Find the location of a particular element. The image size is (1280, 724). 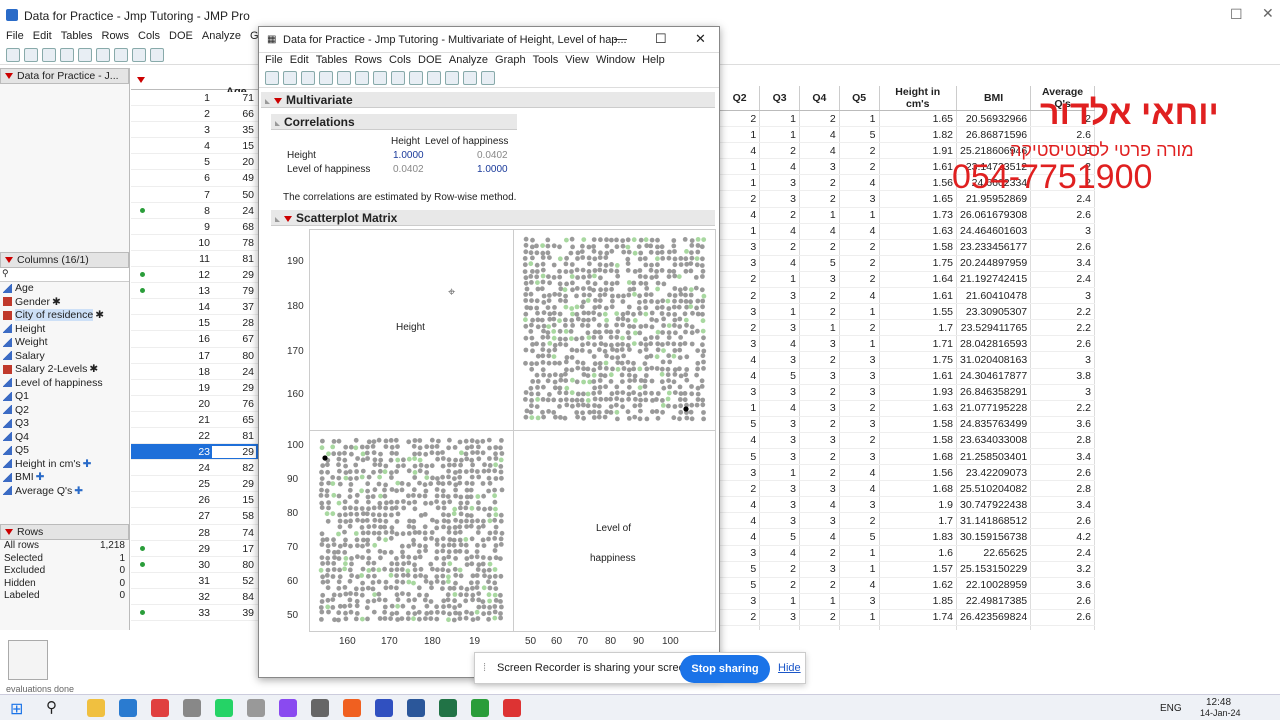

table-row: 29 17 is located at coordinates (194, 549).